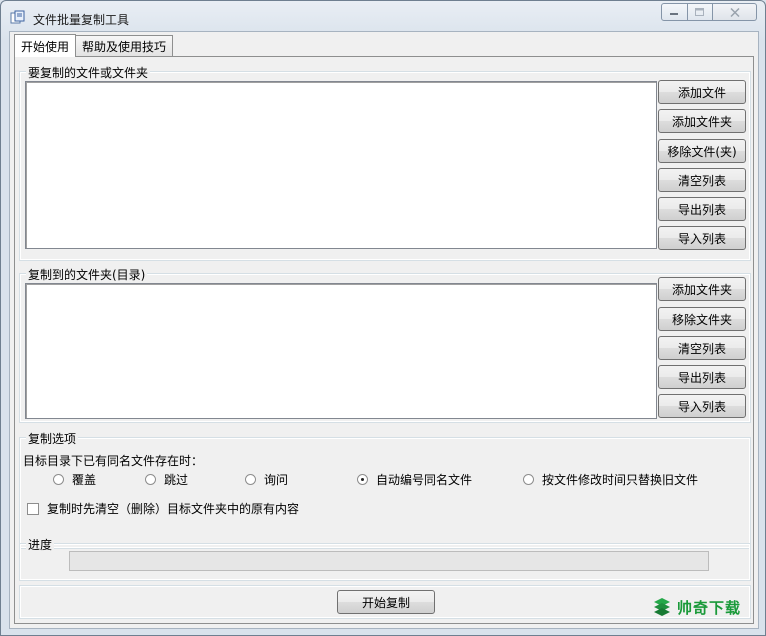  I want to click on radio-overwrite-label: 覆盖, so click(84, 480).